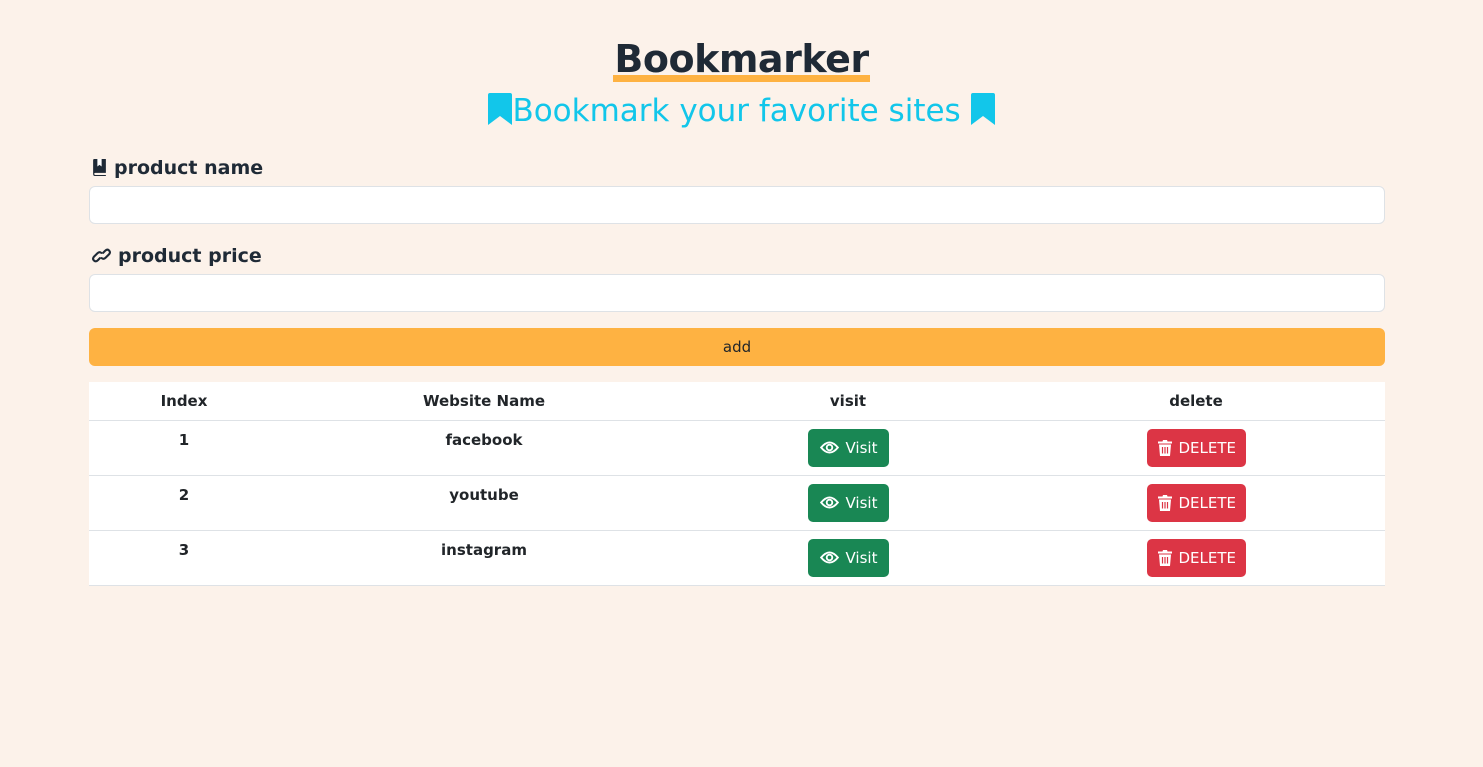 Image resolution: width=1483 pixels, height=767 pixels. Describe the element at coordinates (736, 111) in the screenshot. I see `subtitle-text: Bookmark your favorite sites` at that location.